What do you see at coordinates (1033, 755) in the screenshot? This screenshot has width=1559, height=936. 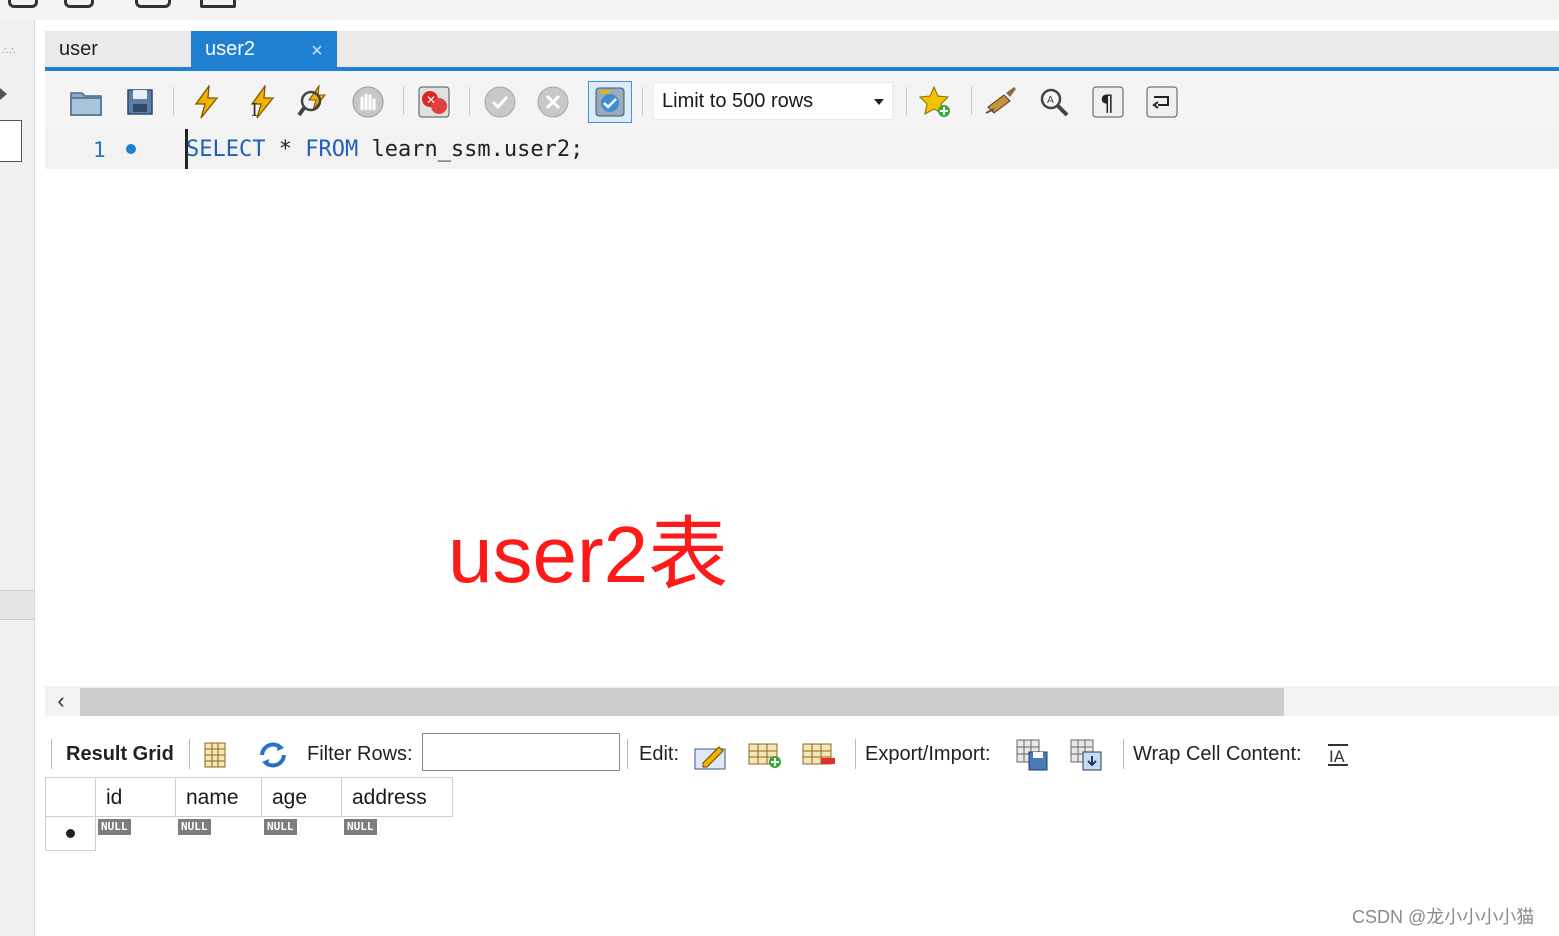 I see `export-icon` at bounding box center [1033, 755].